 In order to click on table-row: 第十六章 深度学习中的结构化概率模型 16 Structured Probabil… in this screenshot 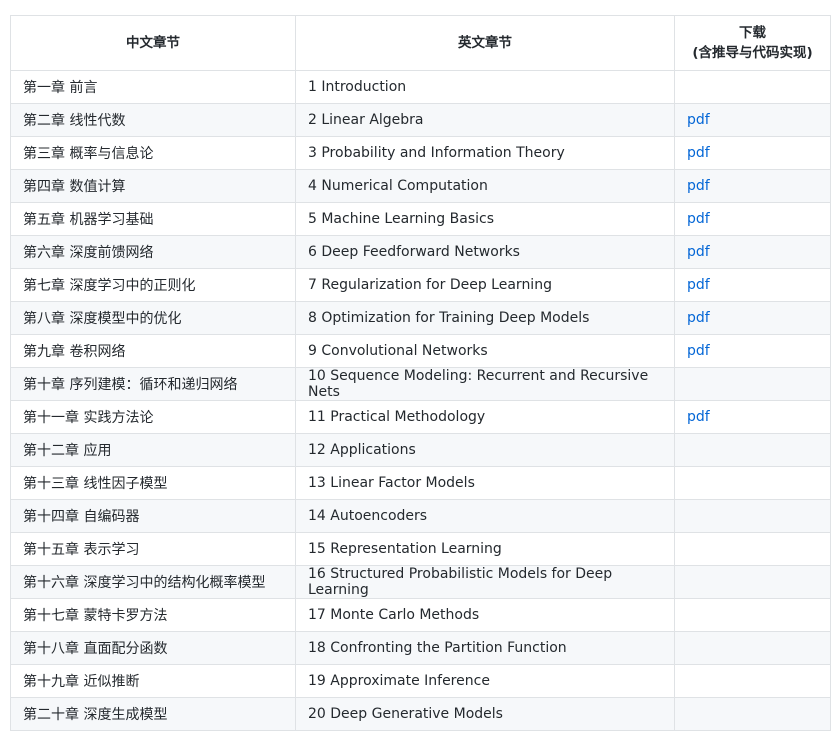, I will do `click(420, 582)`.